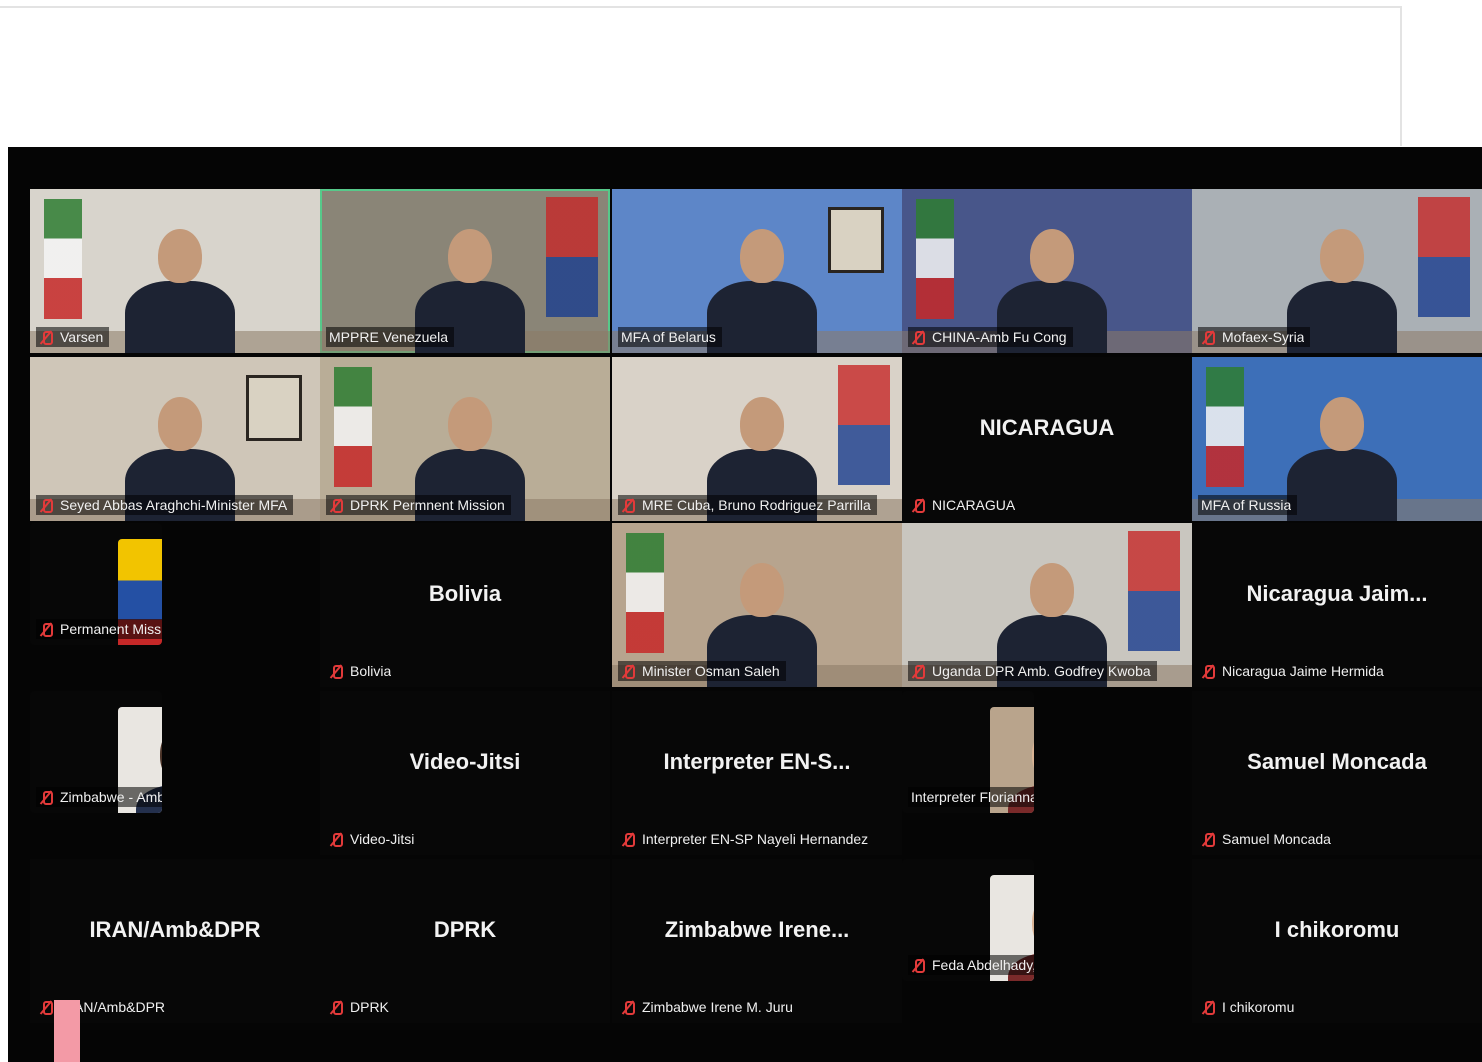 Image resolution: width=1482 pixels, height=1062 pixels. I want to click on participant-tile-dprk-permnent-mission: DPRK Permnent Mission, so click(465, 439).